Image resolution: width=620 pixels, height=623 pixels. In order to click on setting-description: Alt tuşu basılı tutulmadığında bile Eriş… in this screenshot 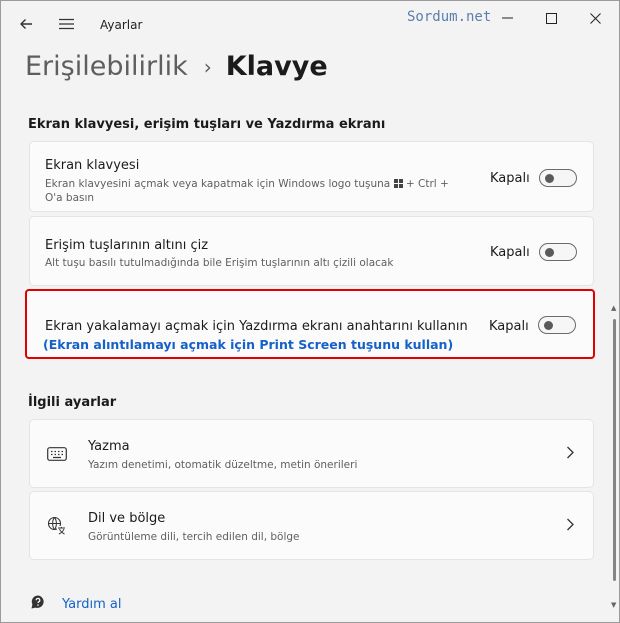, I will do `click(219, 263)`.